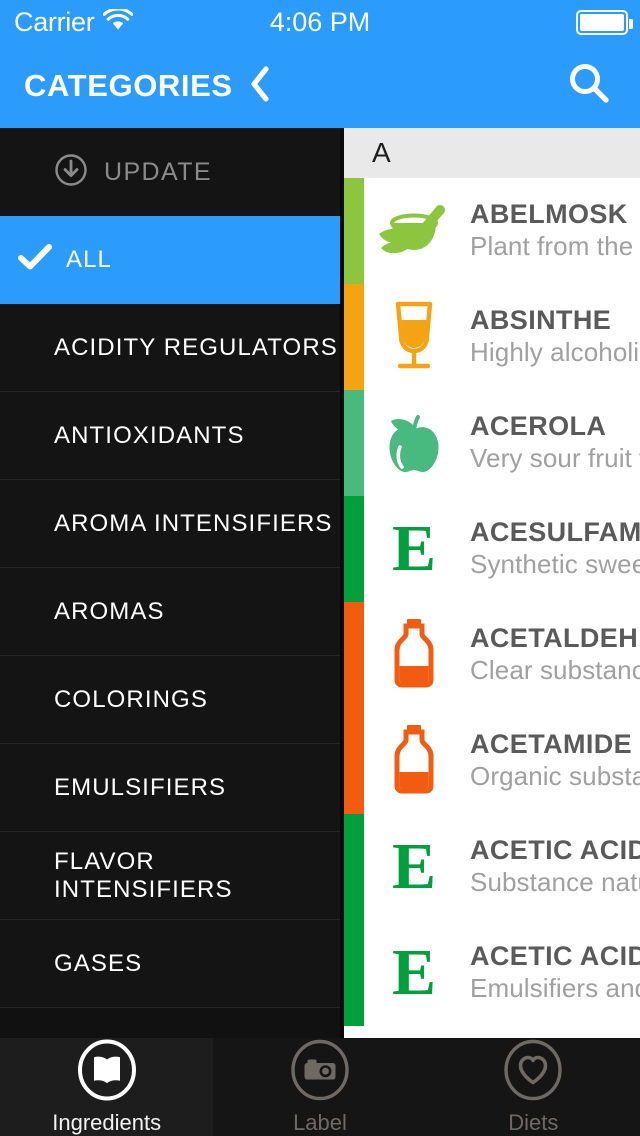 Image resolution: width=640 pixels, height=1136 pixels. What do you see at coordinates (555, 532) in the screenshot?
I see `ingredient-title: ACESULFAM` at bounding box center [555, 532].